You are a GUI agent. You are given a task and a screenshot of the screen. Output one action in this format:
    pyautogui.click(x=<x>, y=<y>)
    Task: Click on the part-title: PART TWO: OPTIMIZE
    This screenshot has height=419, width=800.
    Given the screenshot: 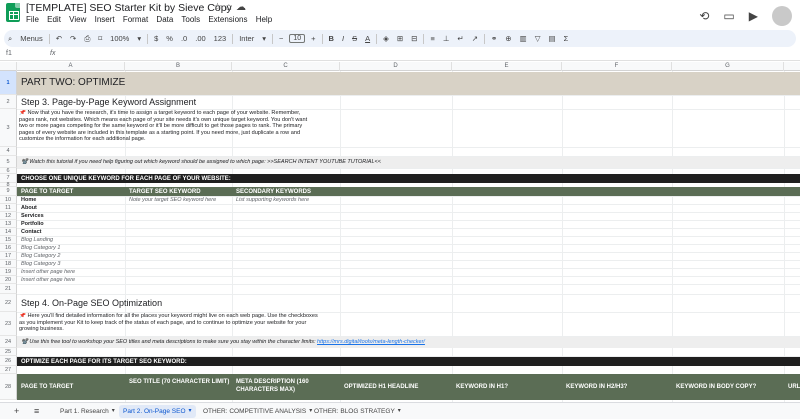 What is the action you would take?
    pyautogui.click(x=169, y=84)
    